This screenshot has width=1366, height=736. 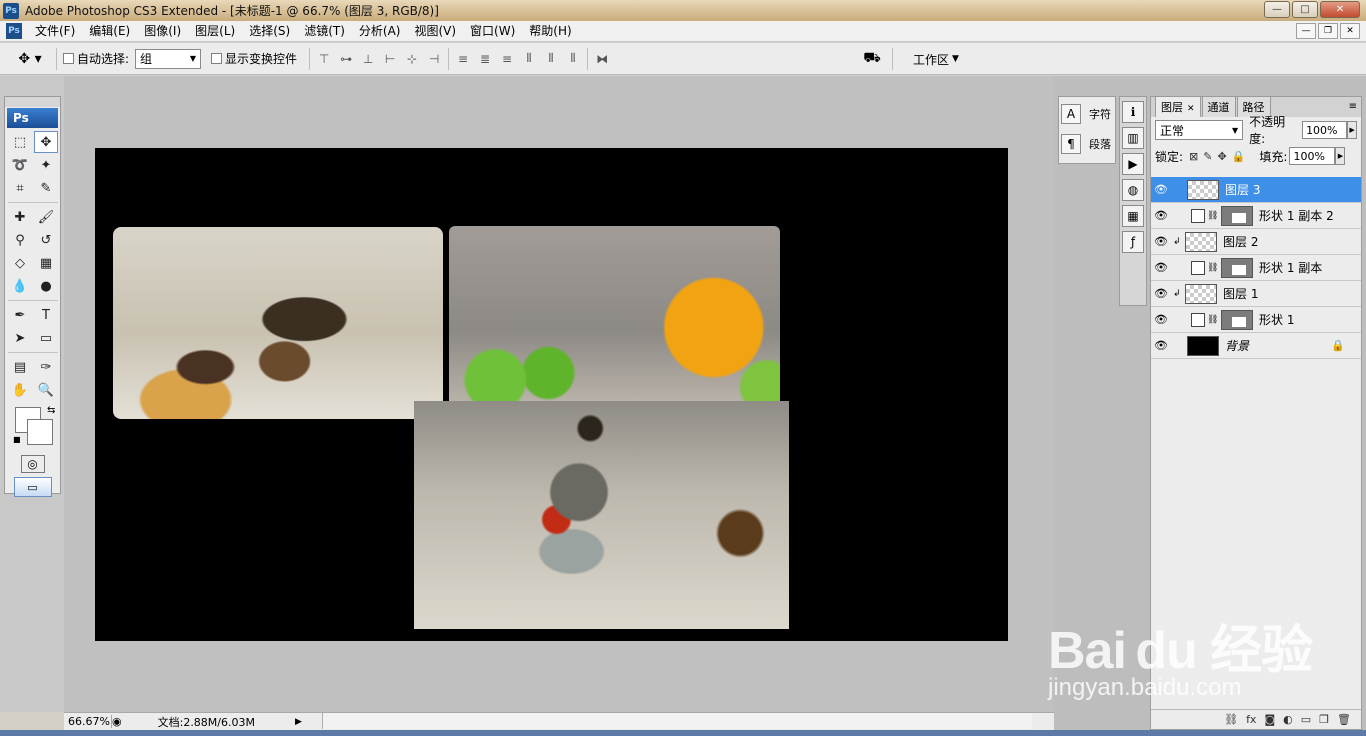 I want to click on hand-tool-icon: ✋, so click(x=20, y=390).